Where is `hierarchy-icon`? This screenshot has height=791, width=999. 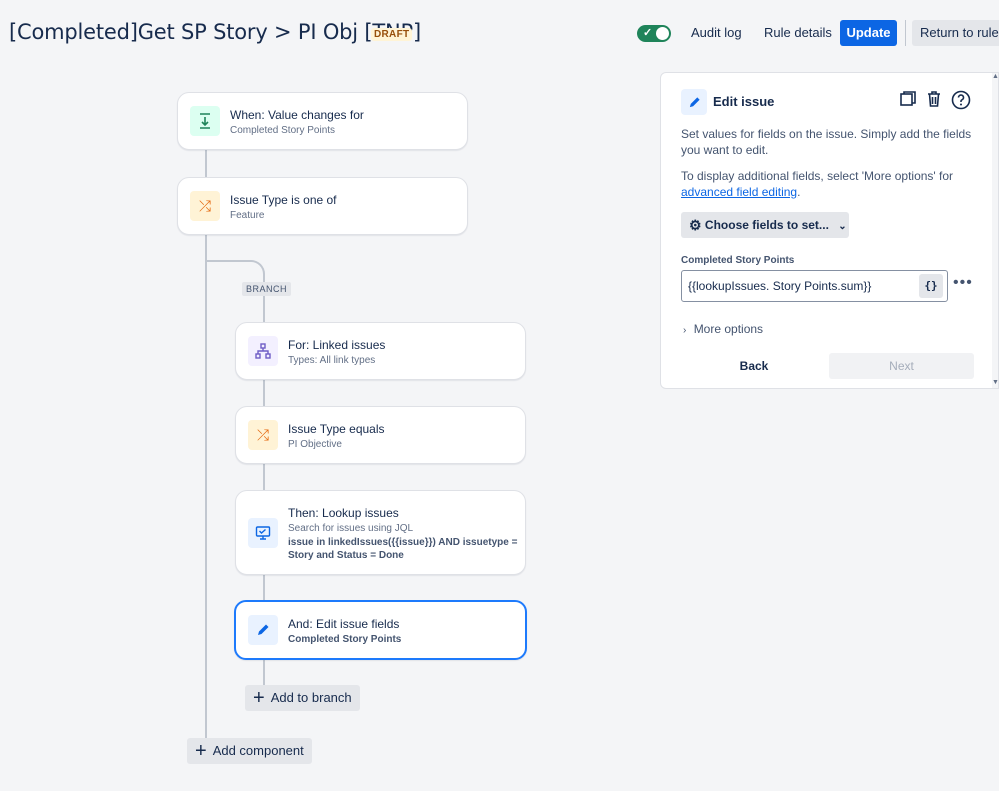
hierarchy-icon is located at coordinates (263, 351).